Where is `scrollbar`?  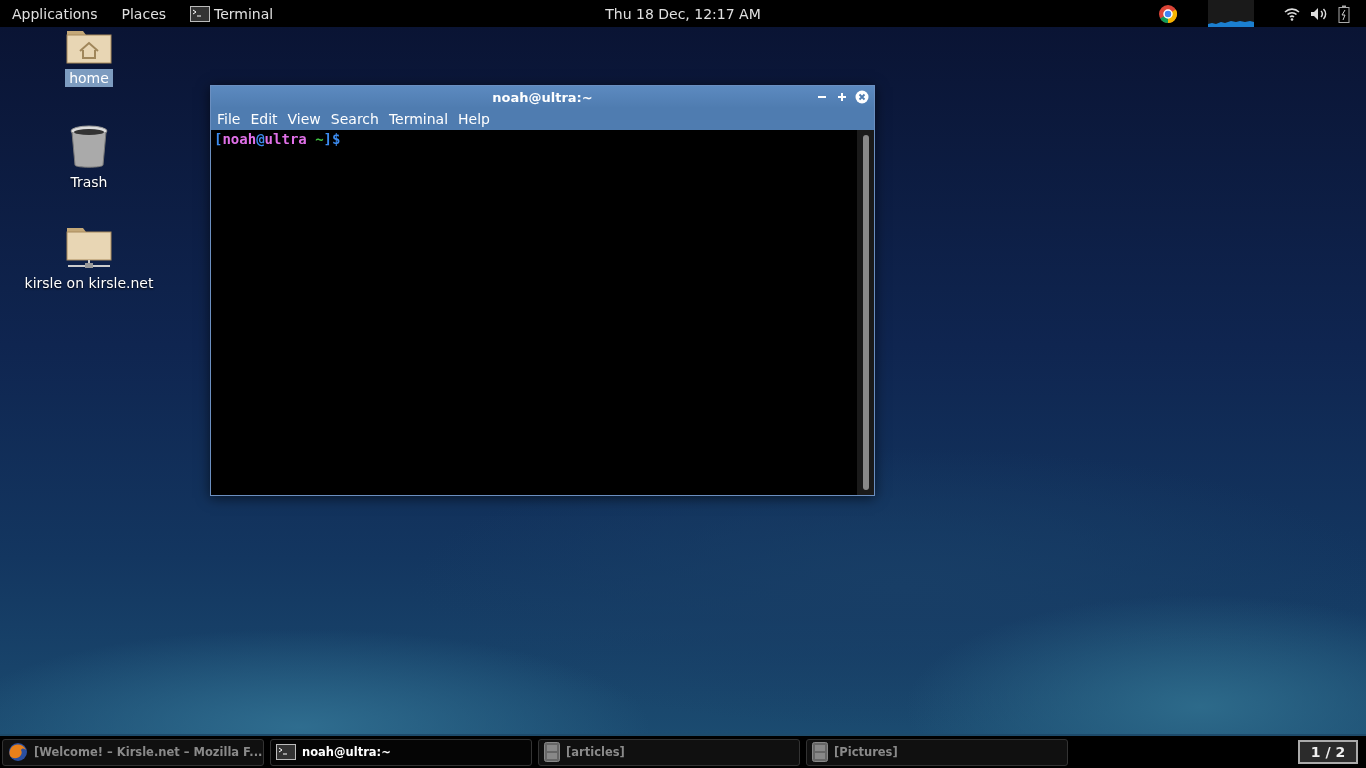 scrollbar is located at coordinates (865, 312).